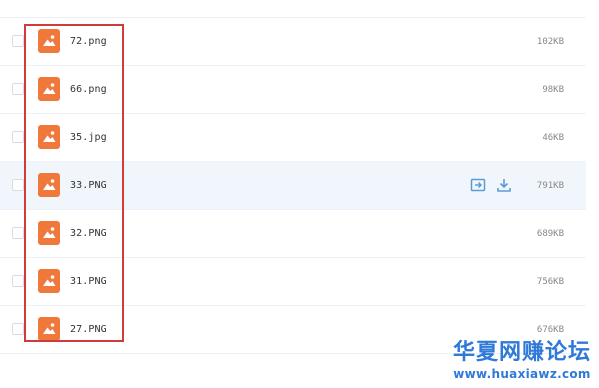 The height and width of the screenshot is (388, 599). Describe the element at coordinates (88, 234) in the screenshot. I see `file-name: 32.PNG` at that location.